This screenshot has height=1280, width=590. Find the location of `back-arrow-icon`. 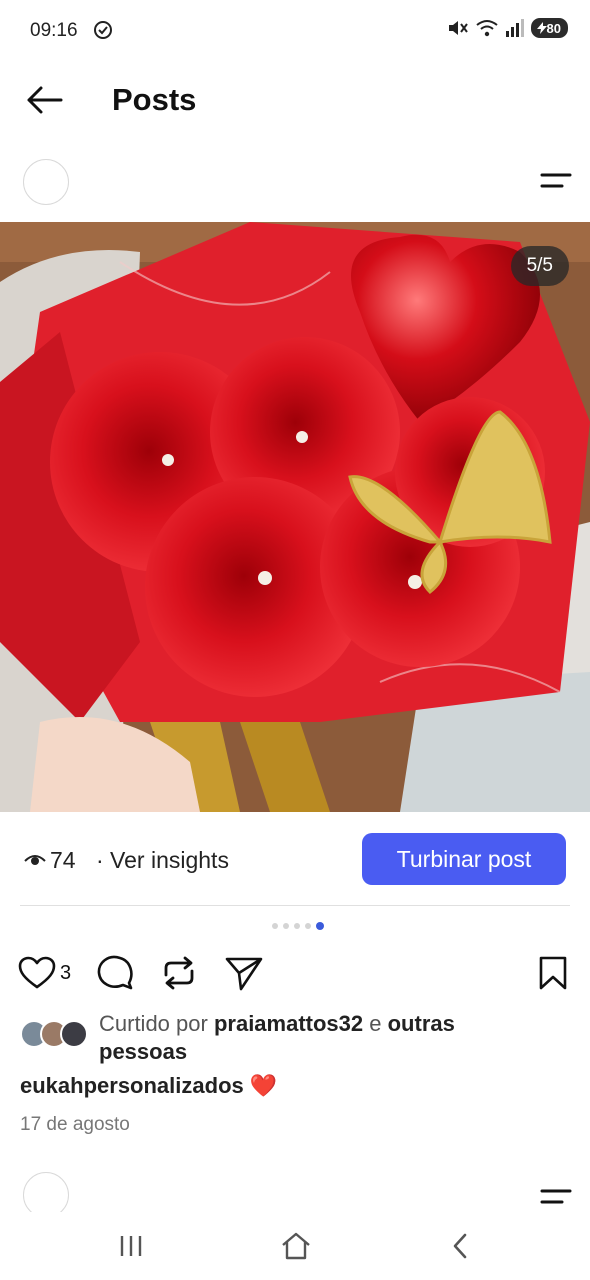

back-arrow-icon is located at coordinates (45, 100).